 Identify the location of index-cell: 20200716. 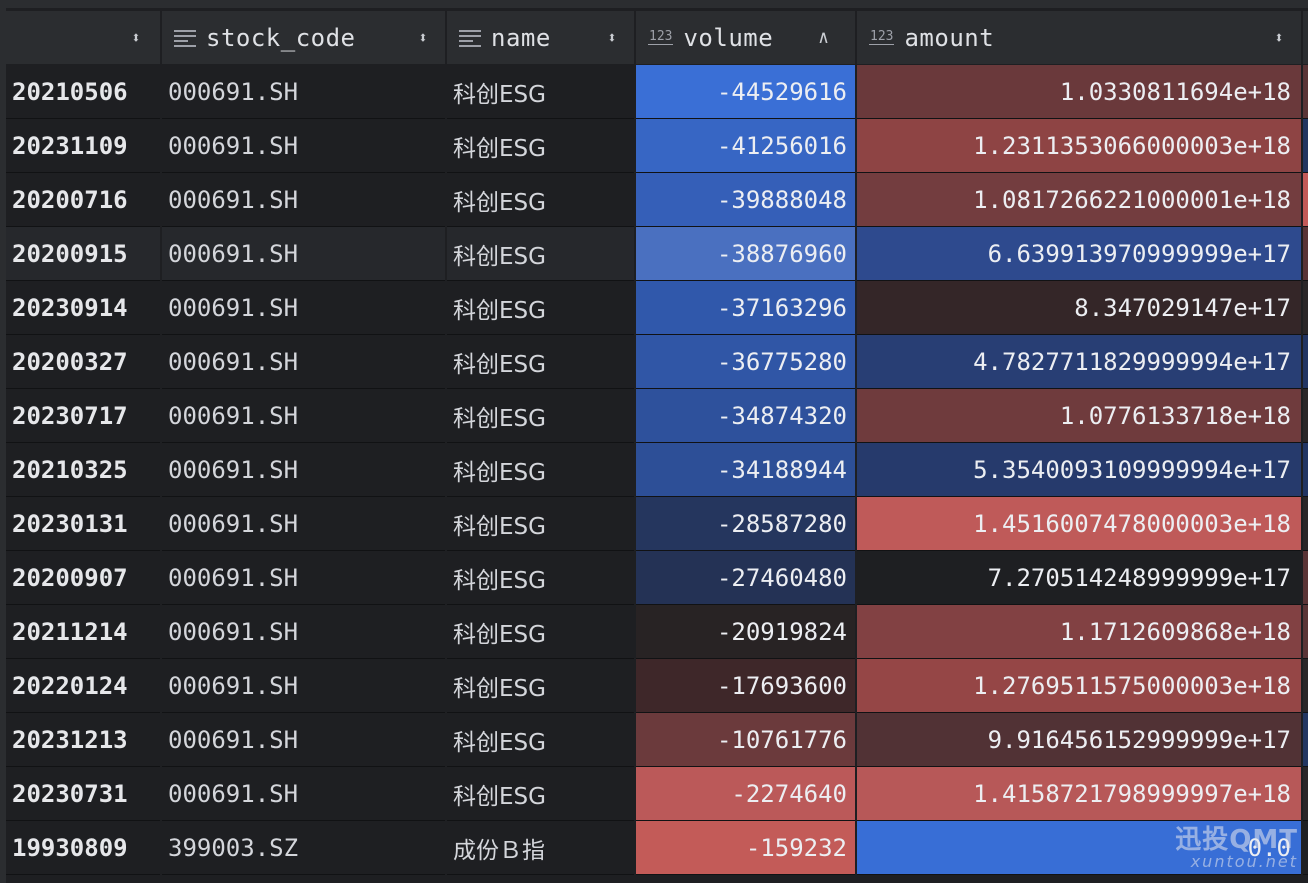
(83, 200).